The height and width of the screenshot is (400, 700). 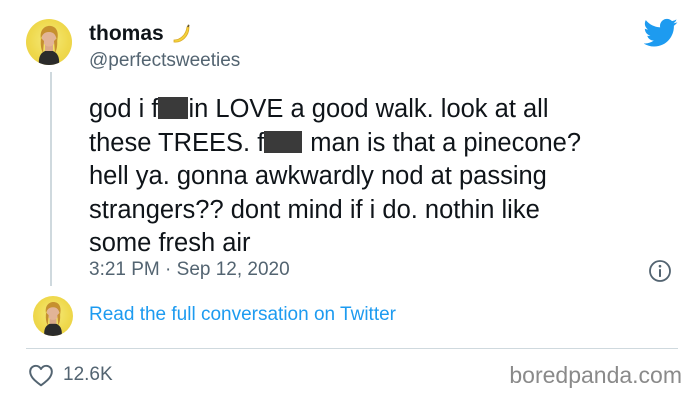 What do you see at coordinates (242, 315) in the screenshot?
I see `read-conversation-link: Read the full conversation on Twitter` at bounding box center [242, 315].